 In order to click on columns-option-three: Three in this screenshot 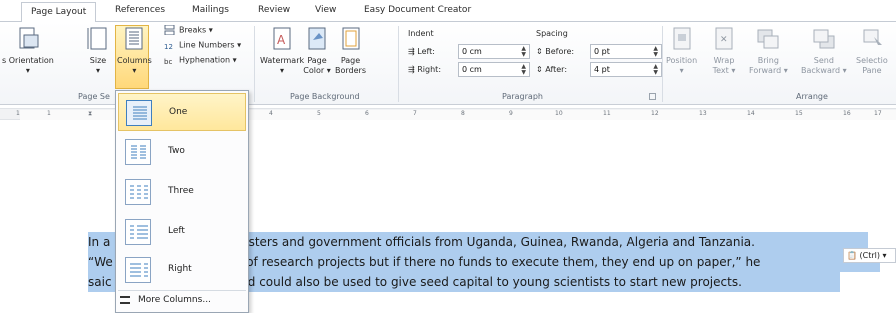, I will do `click(182, 192)`.